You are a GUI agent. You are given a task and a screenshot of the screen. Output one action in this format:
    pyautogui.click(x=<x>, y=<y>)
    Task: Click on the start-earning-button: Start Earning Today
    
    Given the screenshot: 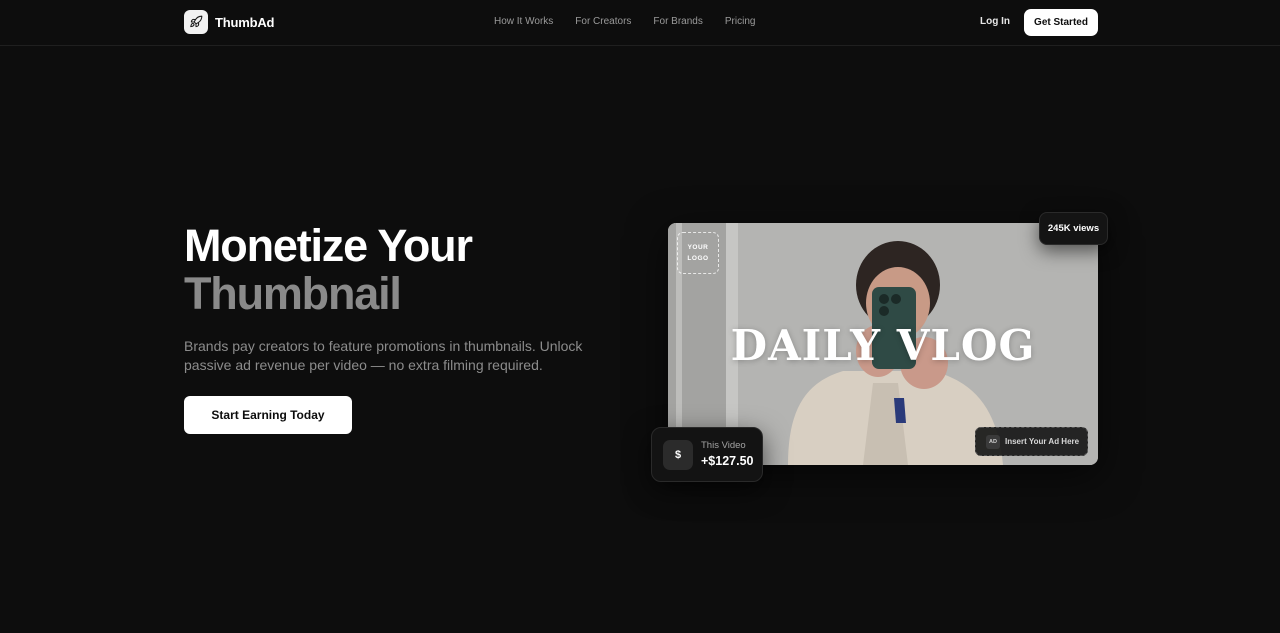 What is the action you would take?
    pyautogui.click(x=268, y=415)
    